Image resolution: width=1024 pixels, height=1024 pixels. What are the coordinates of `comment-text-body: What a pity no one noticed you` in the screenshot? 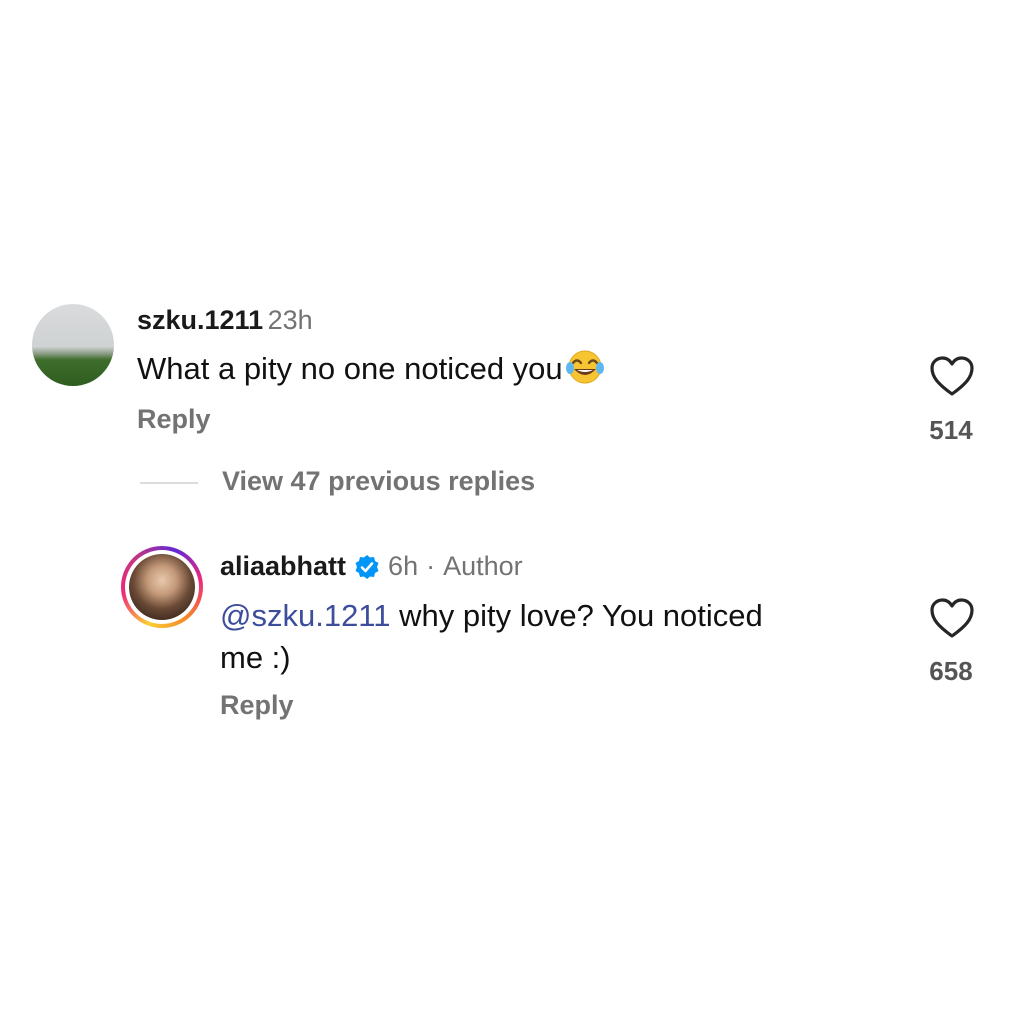 It's located at (350, 369).